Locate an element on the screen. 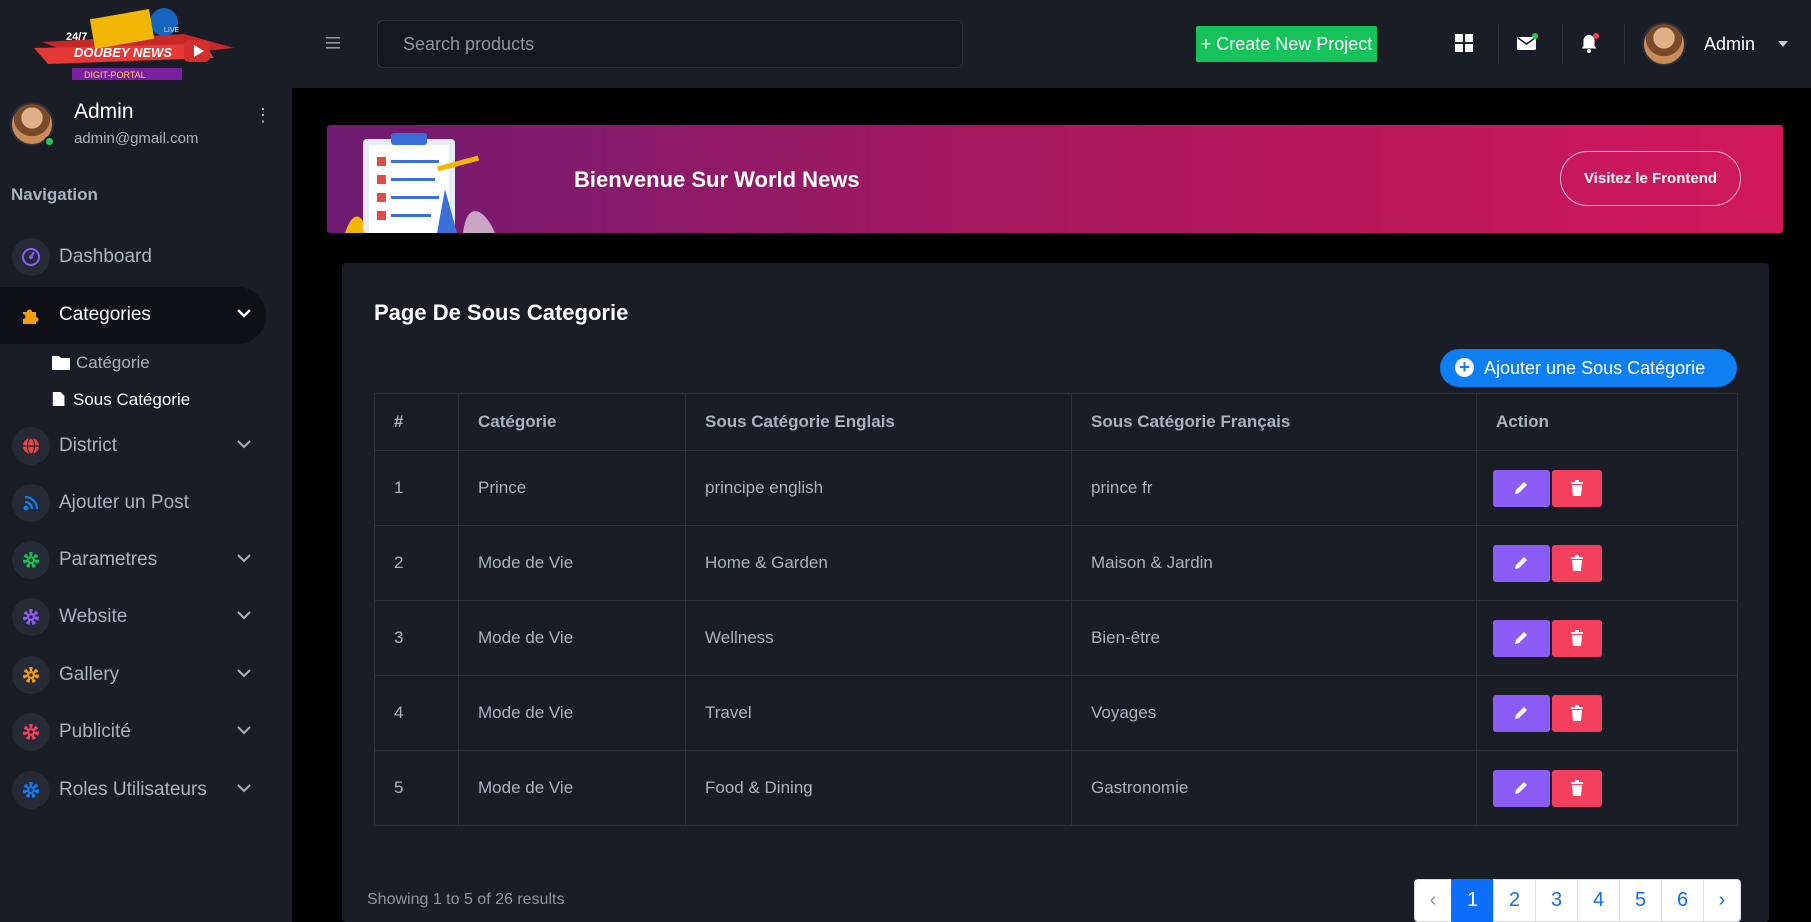  dashboard-icon is located at coordinates (31, 257).